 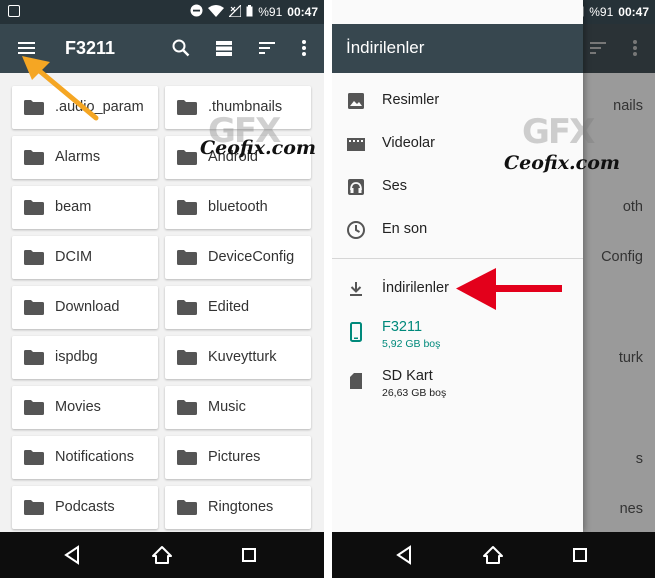 I want to click on folder-item: Ringtones, so click(x=238, y=507).